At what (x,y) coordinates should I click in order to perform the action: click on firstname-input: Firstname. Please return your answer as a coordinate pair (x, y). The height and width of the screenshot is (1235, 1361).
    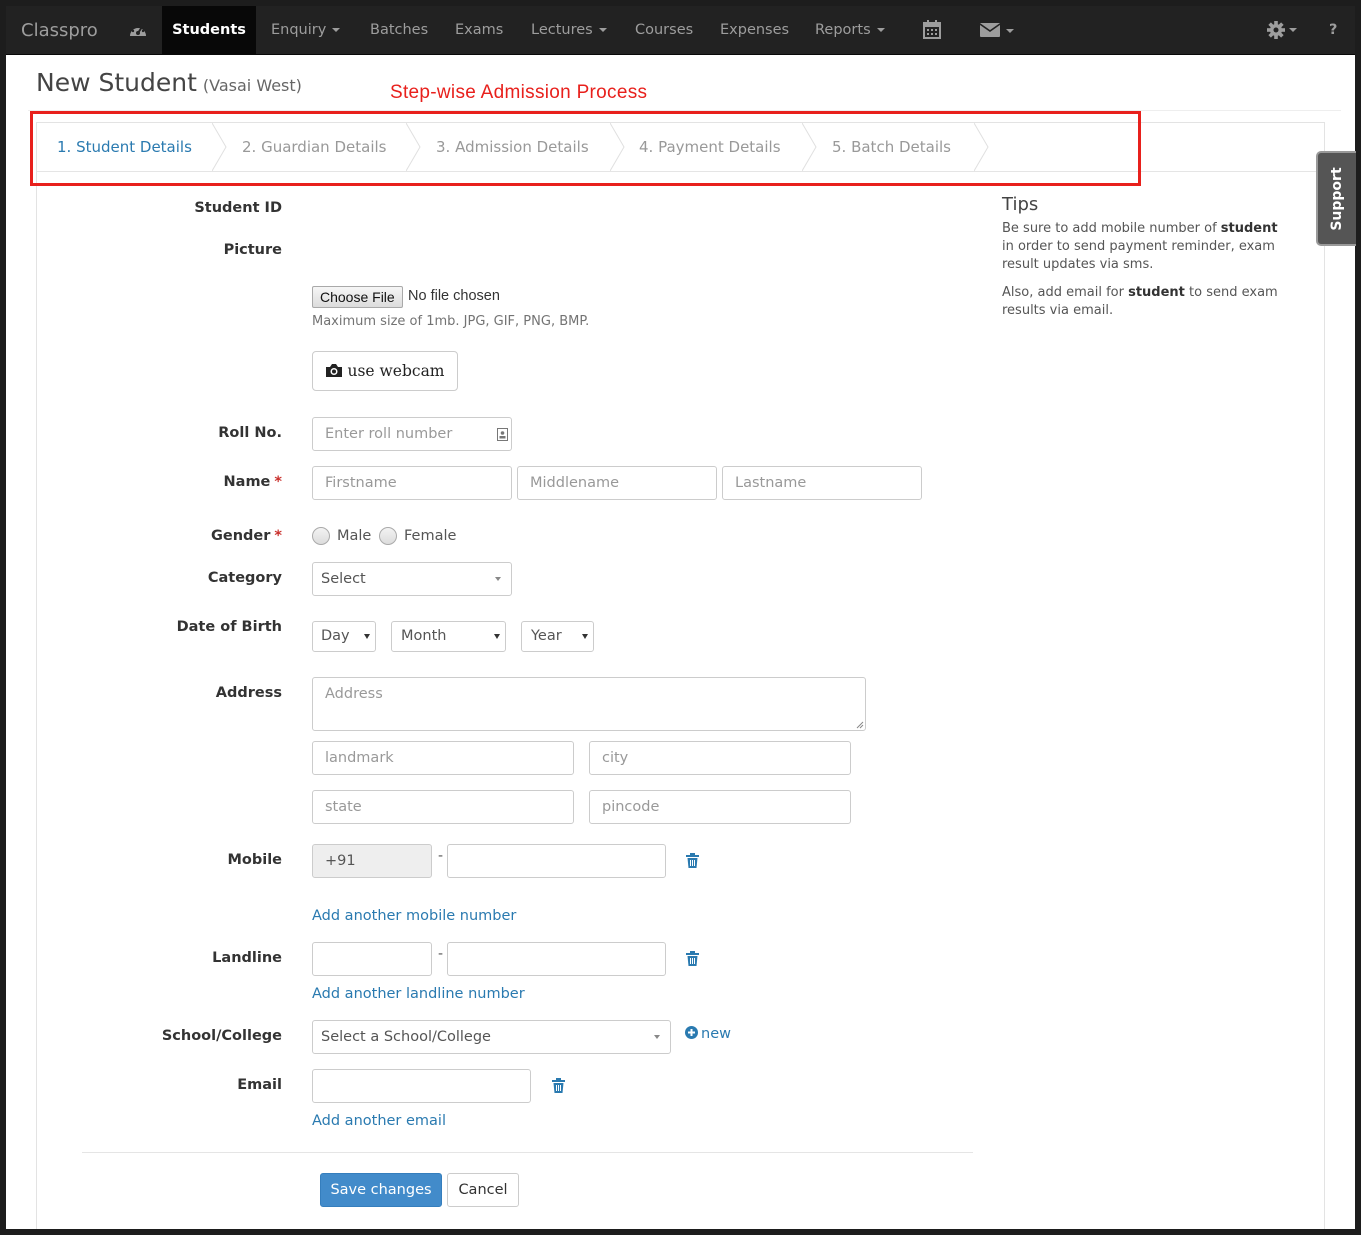
    Looking at the image, I should click on (412, 483).